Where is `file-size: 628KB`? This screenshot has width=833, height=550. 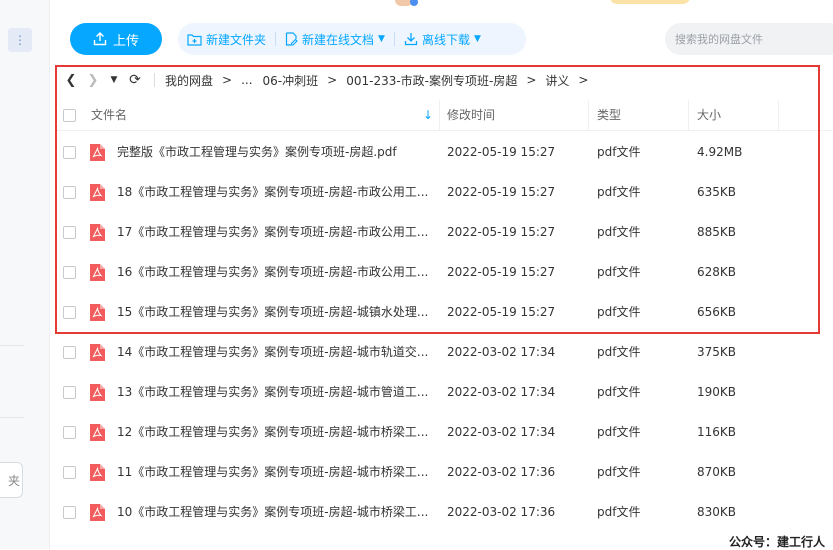
file-size: 628KB is located at coordinates (717, 272).